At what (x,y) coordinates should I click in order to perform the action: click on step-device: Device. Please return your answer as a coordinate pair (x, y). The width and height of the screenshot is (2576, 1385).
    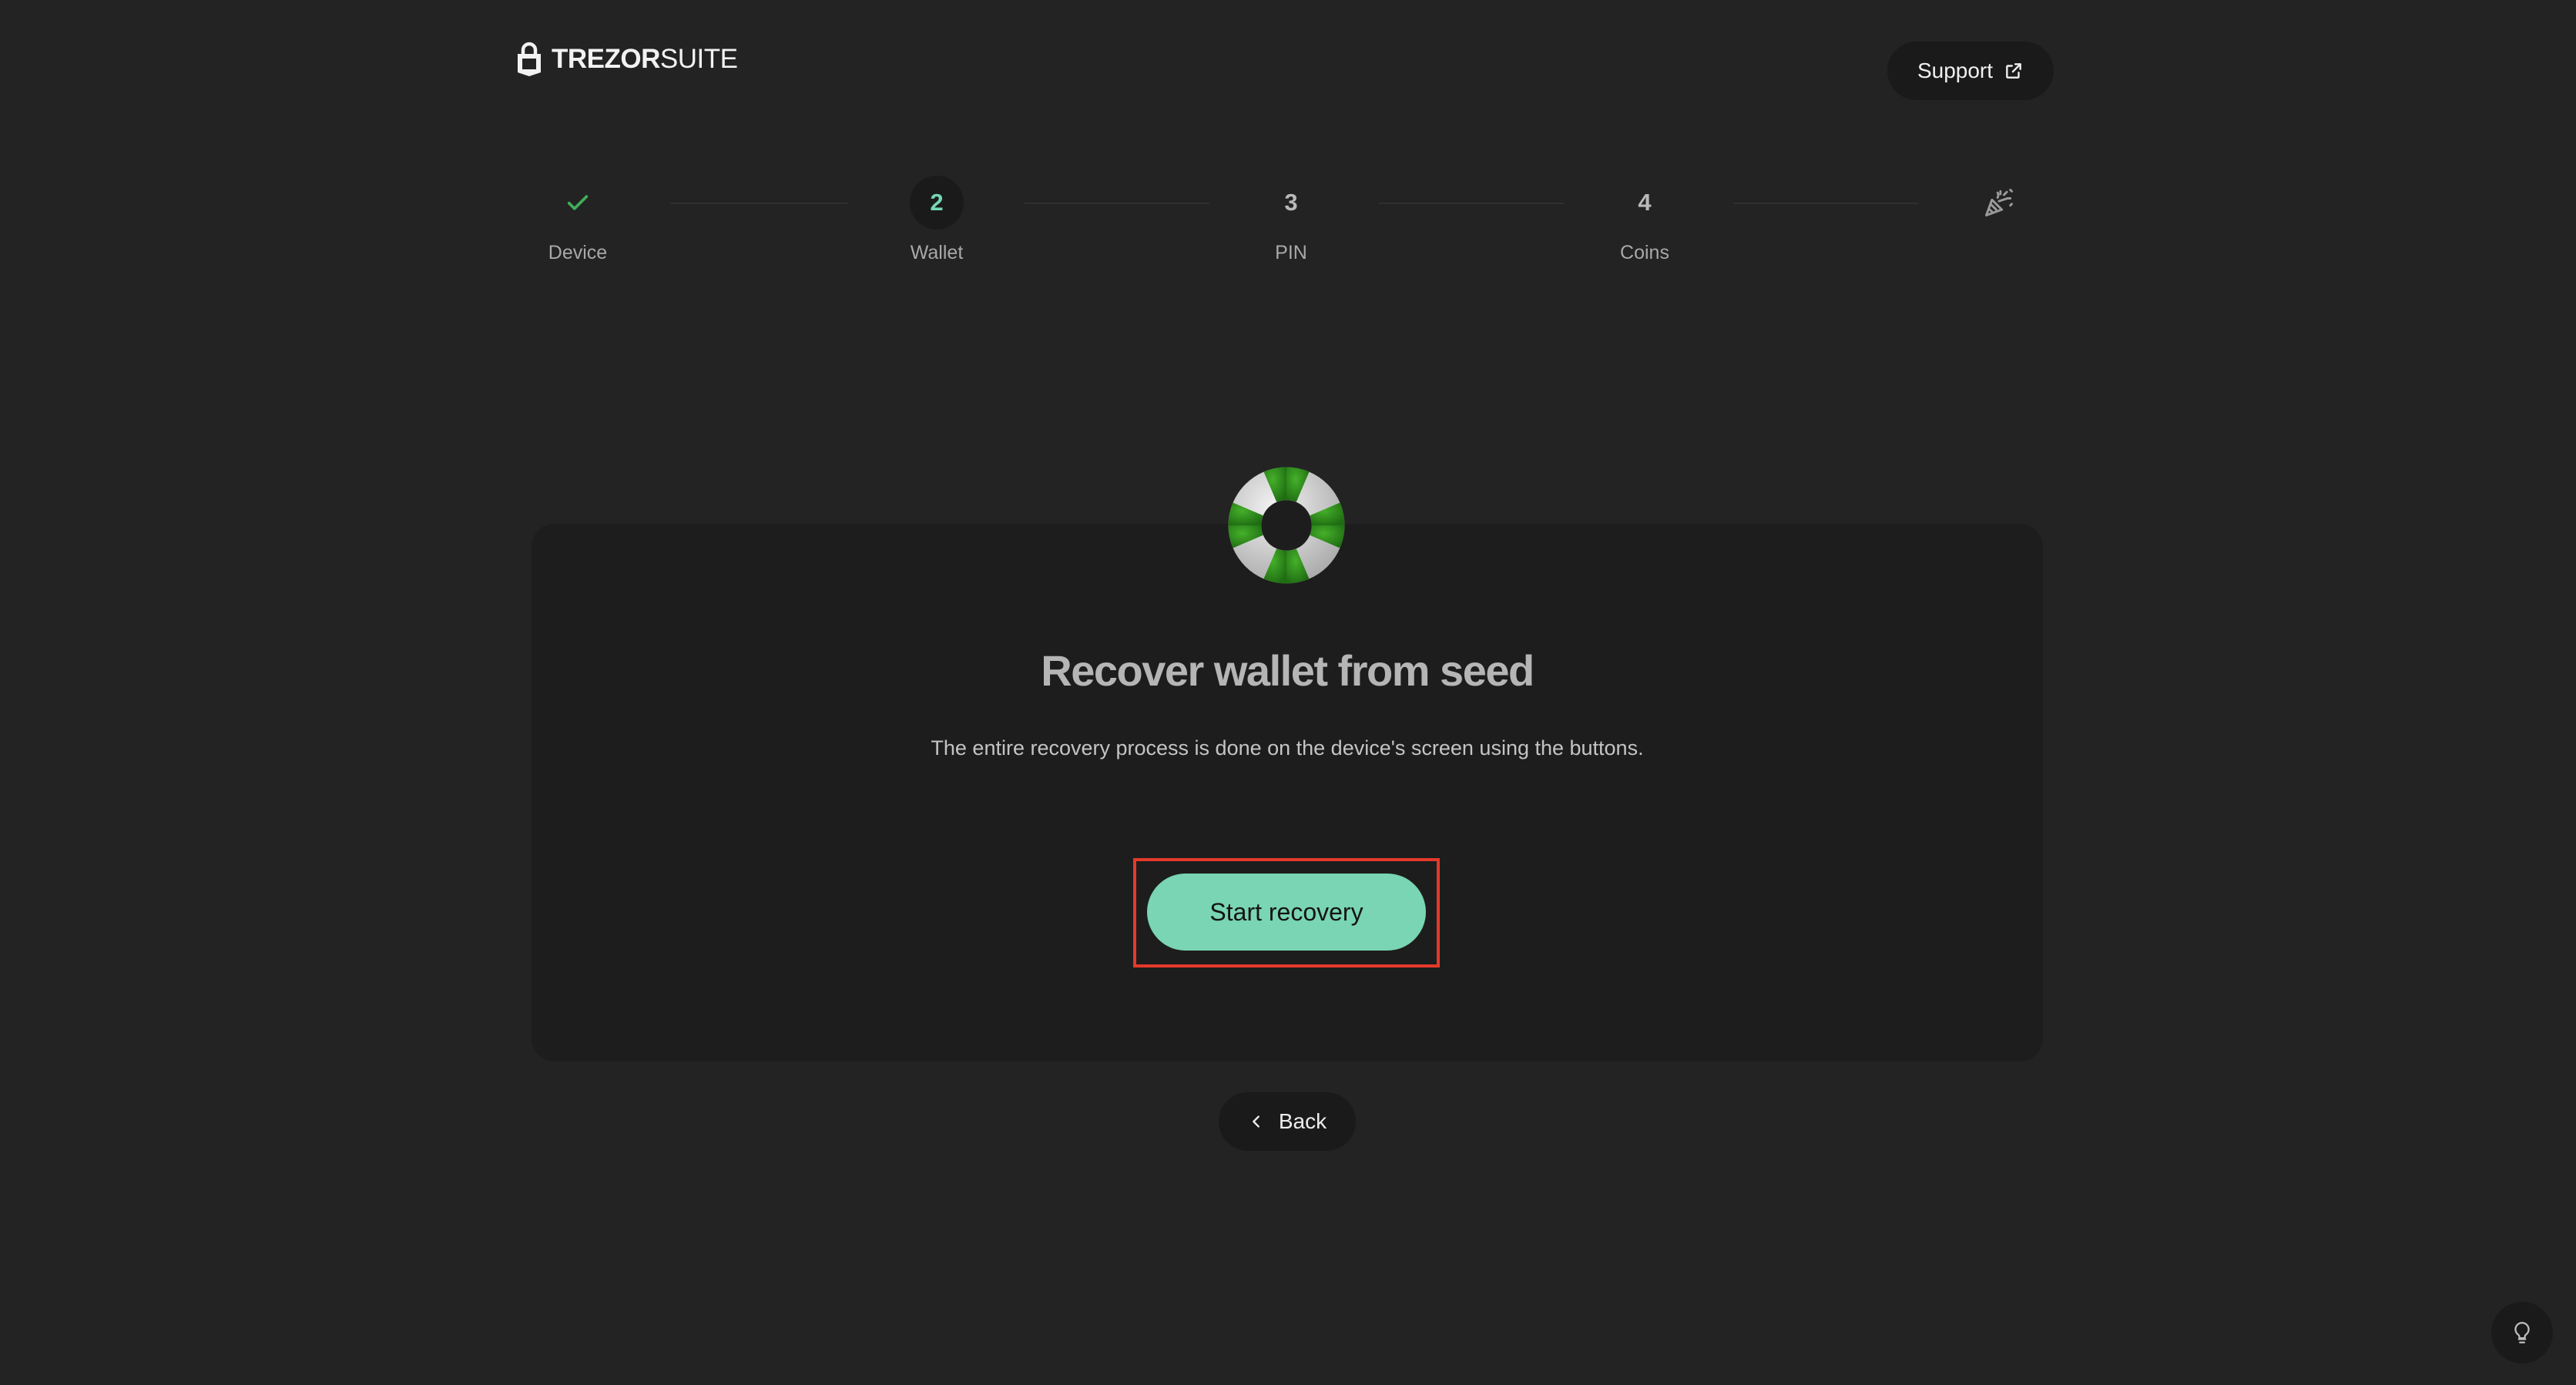
    Looking at the image, I should click on (577, 226).